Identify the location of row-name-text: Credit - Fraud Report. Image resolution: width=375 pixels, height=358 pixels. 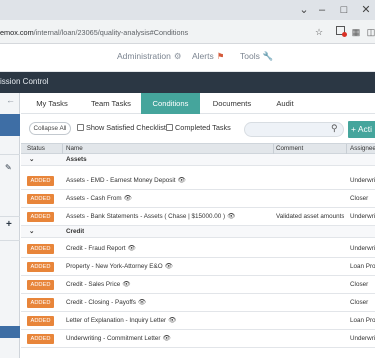
(96, 248).